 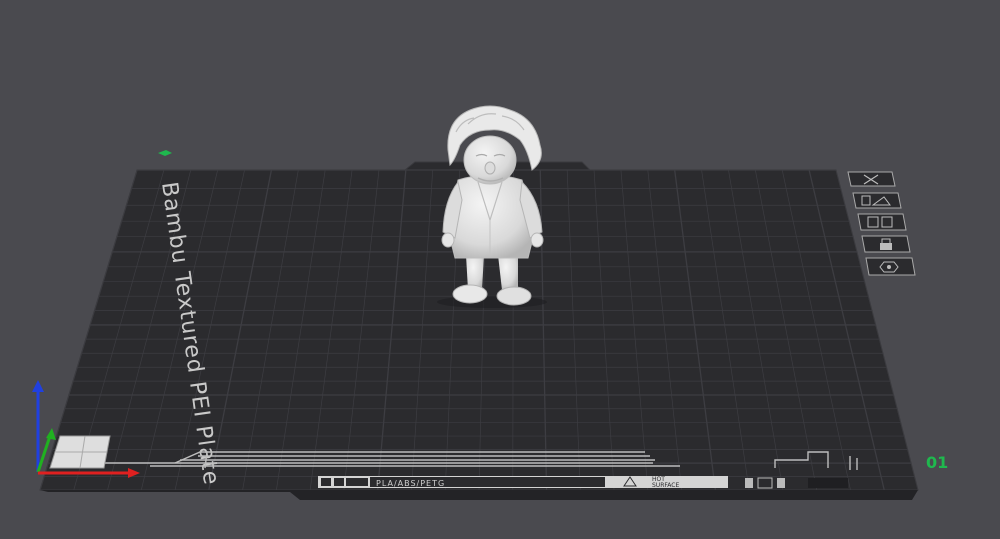 I want to click on arrange-icon, so click(x=882, y=222).